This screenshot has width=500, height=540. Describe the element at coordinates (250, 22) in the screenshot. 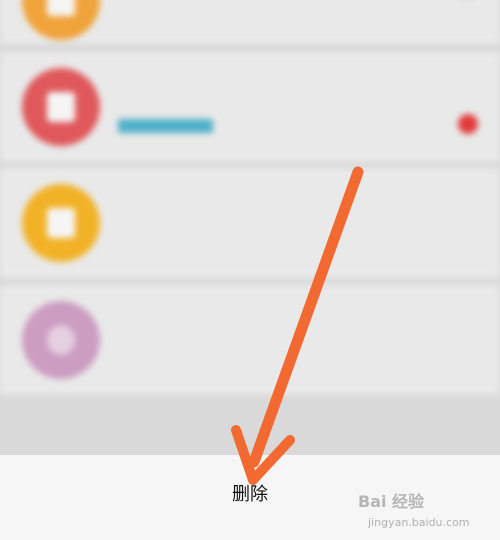

I see `conversation-item` at that location.